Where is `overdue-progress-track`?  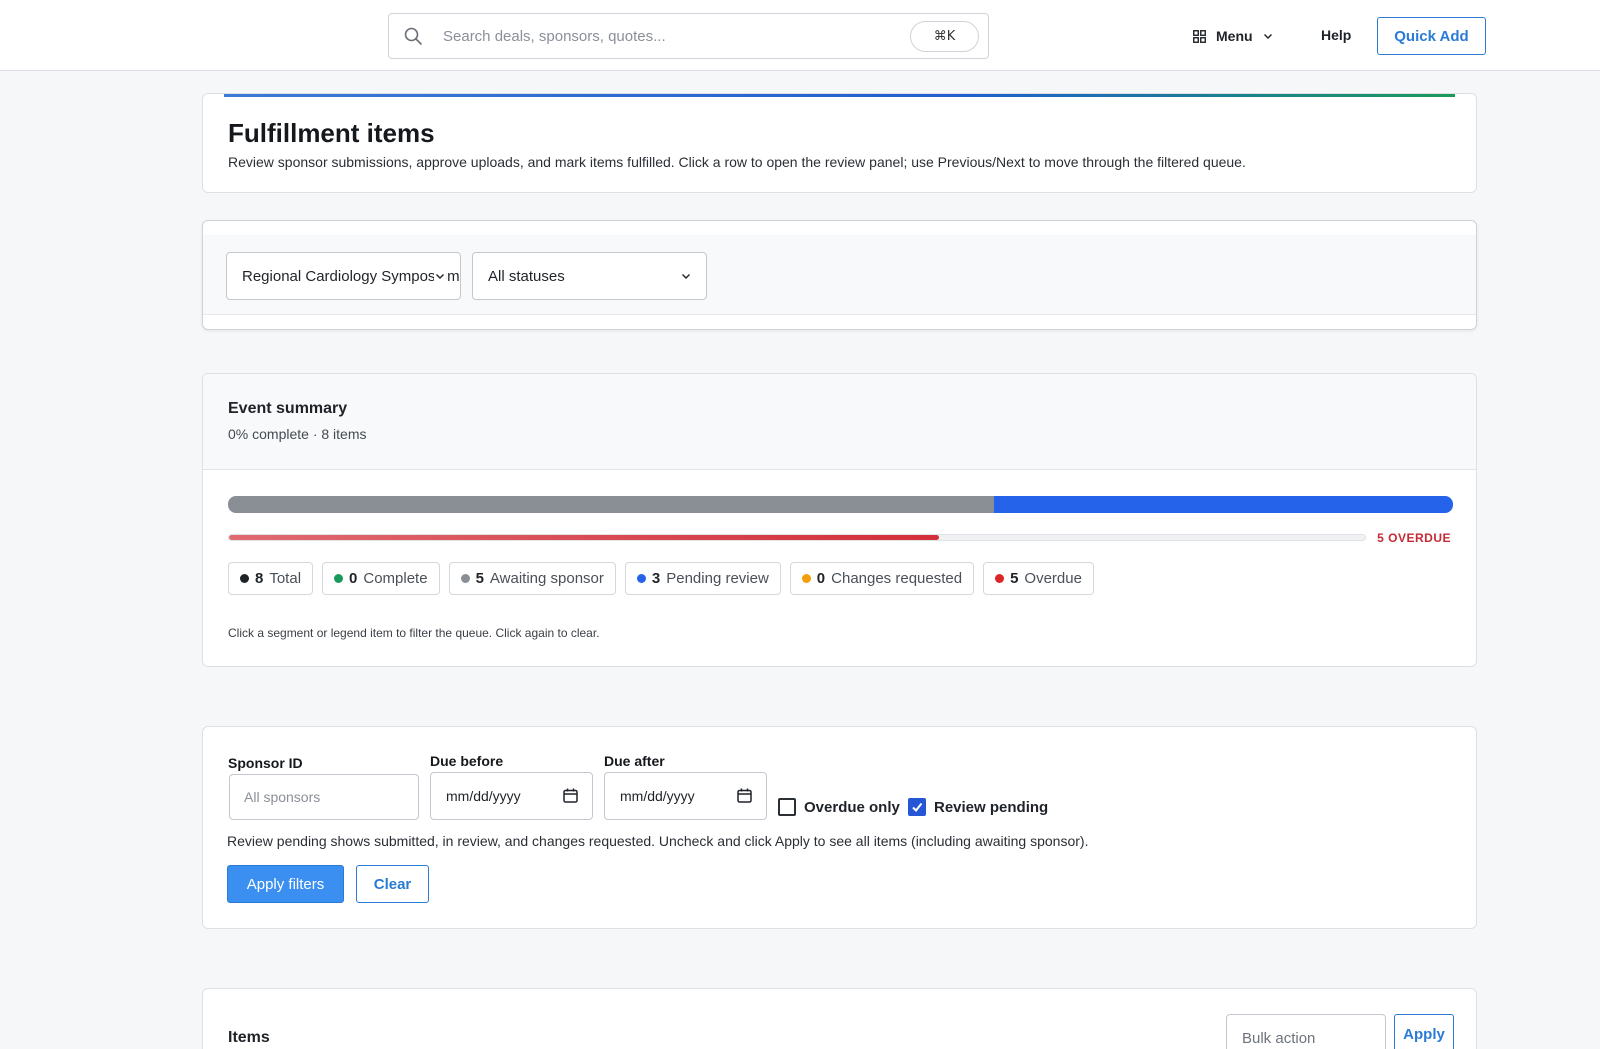 overdue-progress-track is located at coordinates (797, 537).